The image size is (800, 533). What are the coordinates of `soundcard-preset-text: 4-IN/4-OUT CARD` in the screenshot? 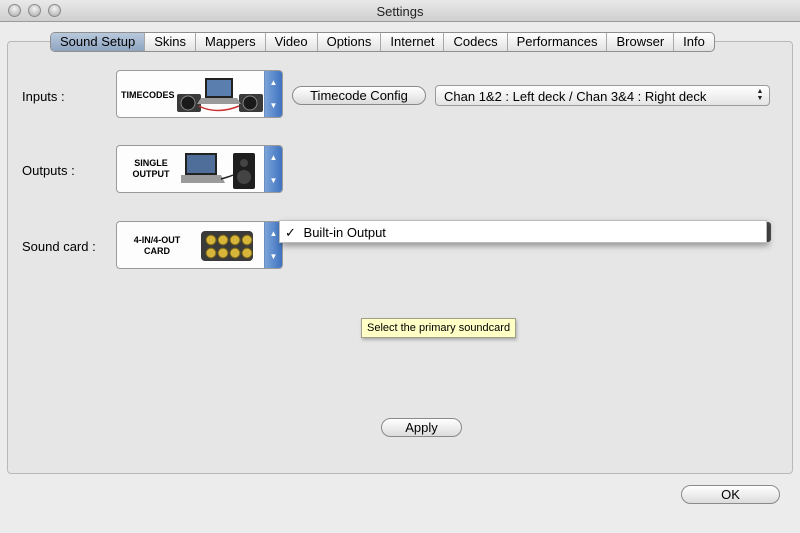 It's located at (157, 246).